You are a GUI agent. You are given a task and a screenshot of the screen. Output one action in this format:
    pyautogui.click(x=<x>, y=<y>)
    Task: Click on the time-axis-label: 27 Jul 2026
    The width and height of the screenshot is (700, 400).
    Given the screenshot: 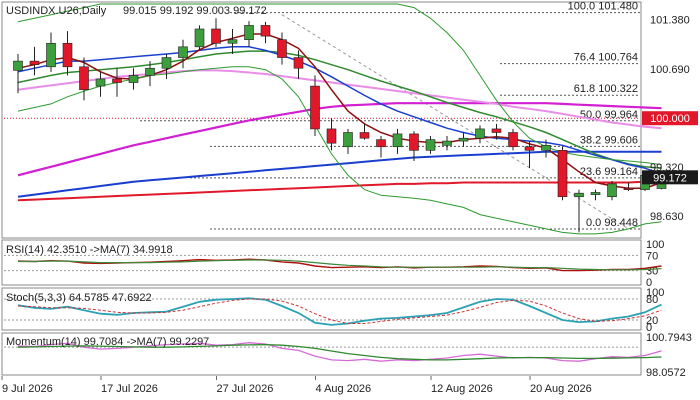 What is the action you would take?
    pyautogui.click(x=245, y=389)
    